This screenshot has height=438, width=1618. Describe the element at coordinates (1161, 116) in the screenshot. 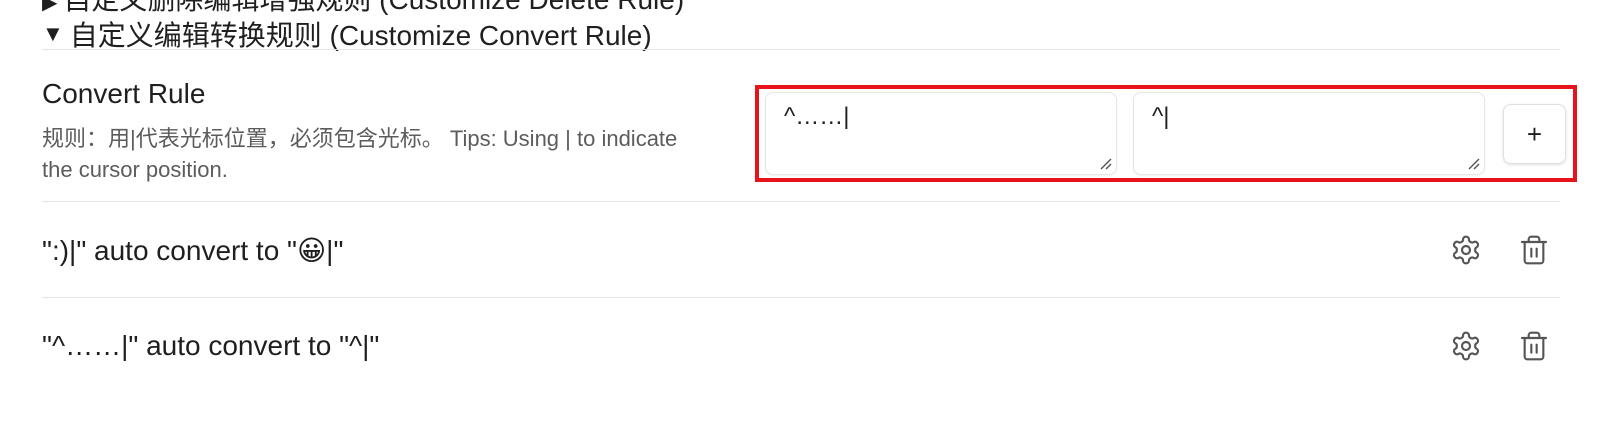

I see `convert-to-value: ^|` at that location.